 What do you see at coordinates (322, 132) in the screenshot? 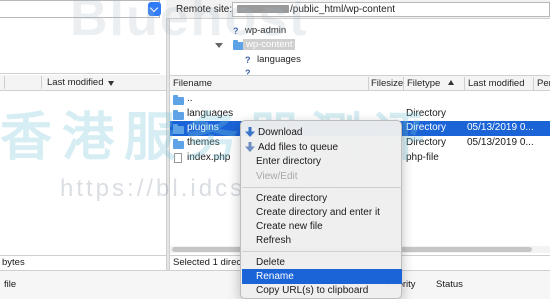
I see `menu-item-download: Download` at bounding box center [322, 132].